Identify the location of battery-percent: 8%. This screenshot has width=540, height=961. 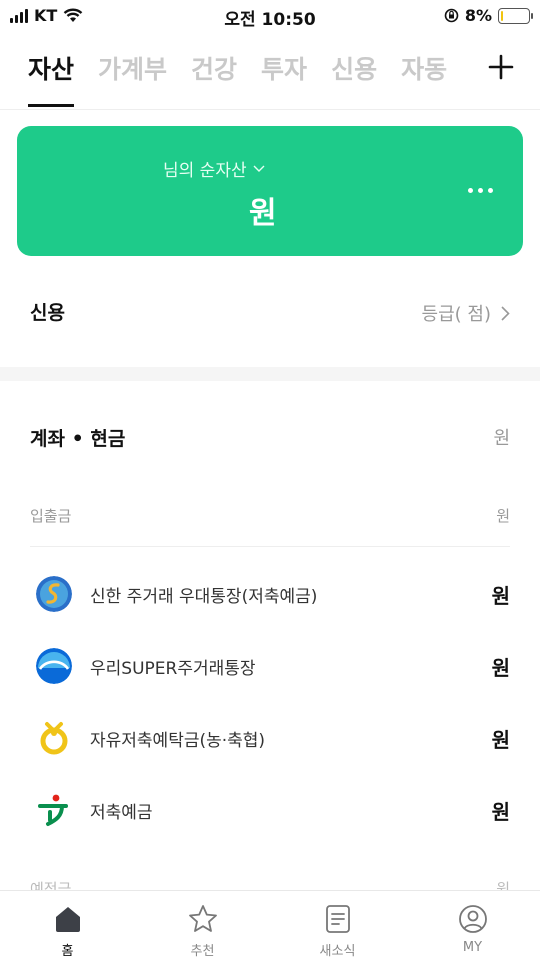
(478, 15).